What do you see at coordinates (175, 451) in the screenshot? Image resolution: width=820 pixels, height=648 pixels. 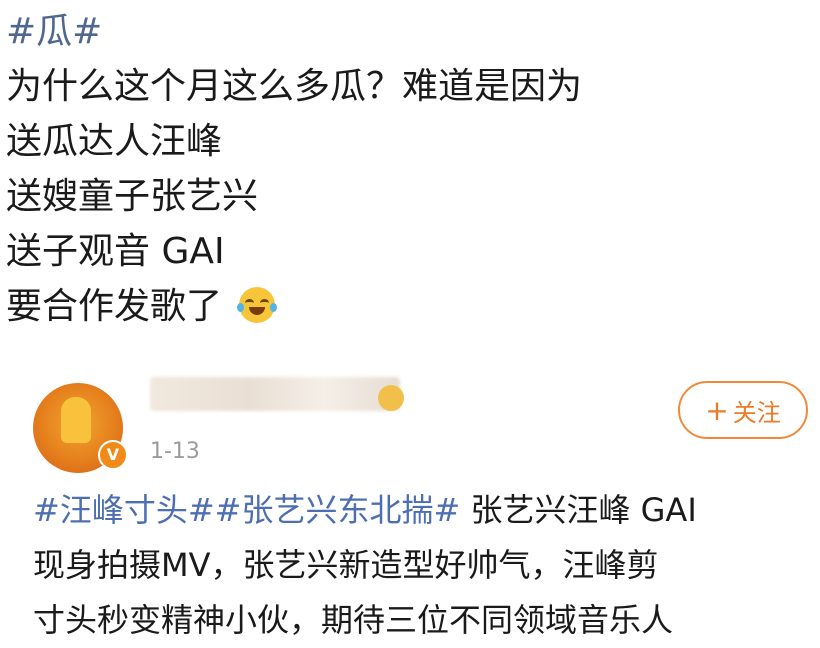 I see `post-date: 1-13` at bounding box center [175, 451].